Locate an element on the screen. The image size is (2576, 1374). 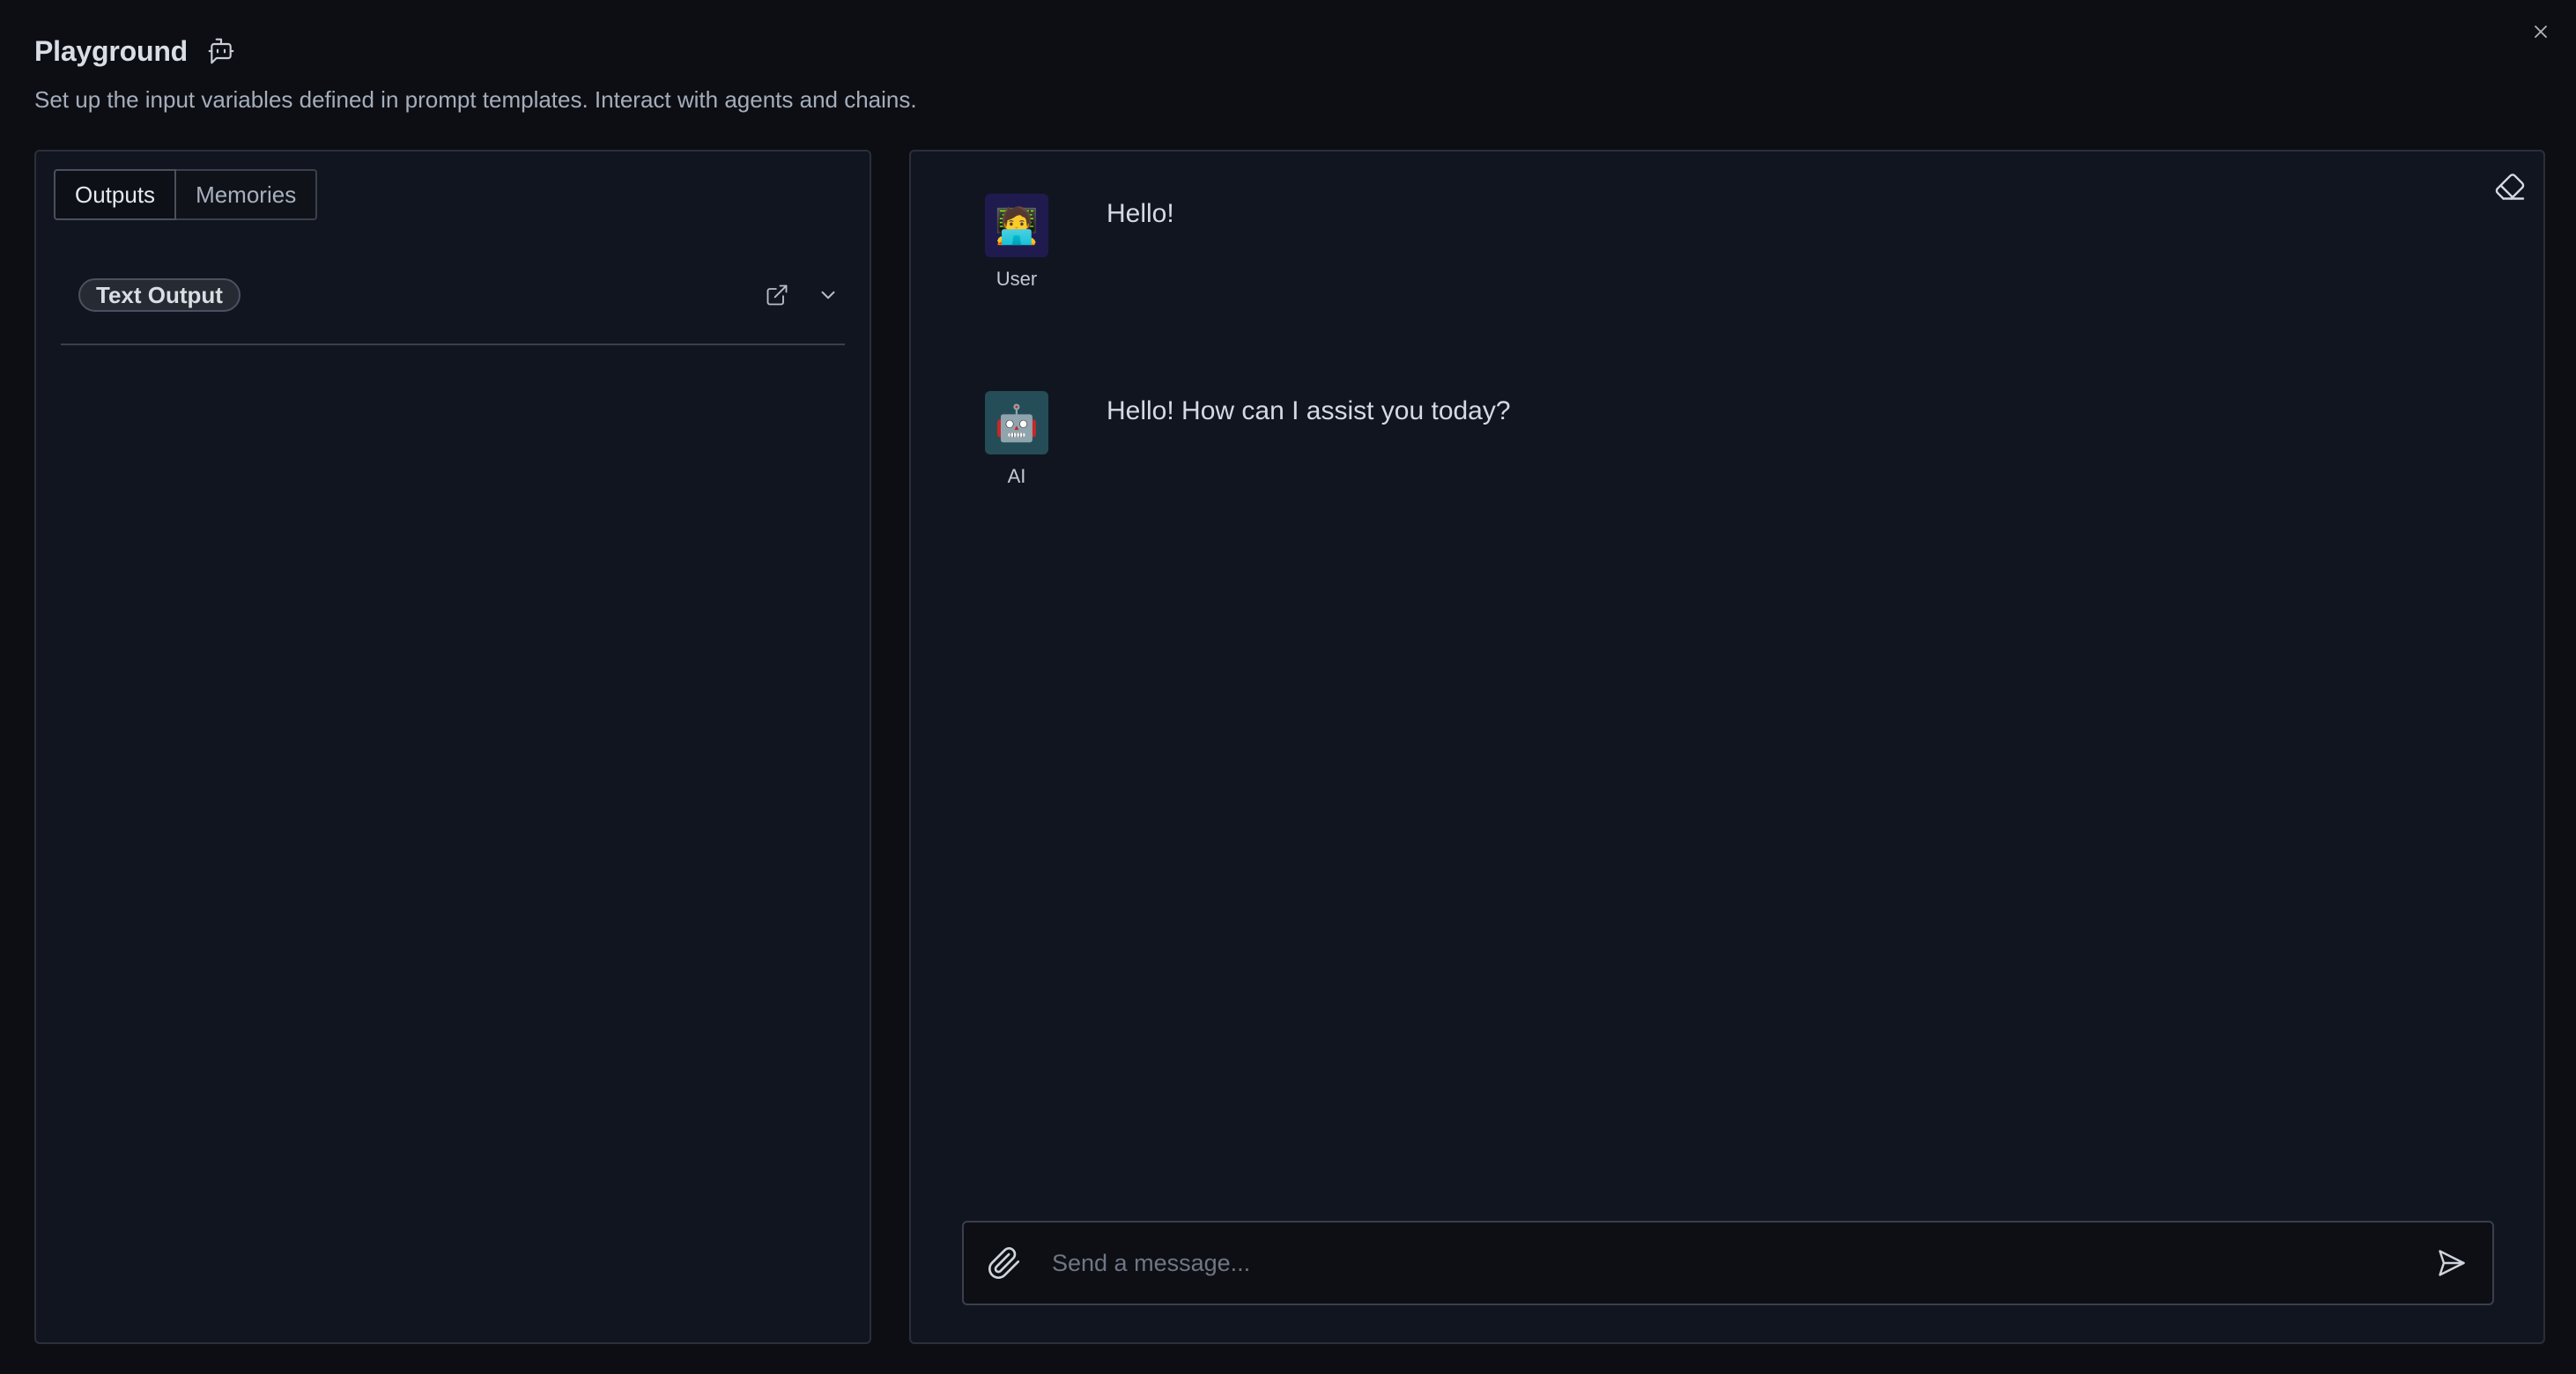
external-link-icon is located at coordinates (777, 295).